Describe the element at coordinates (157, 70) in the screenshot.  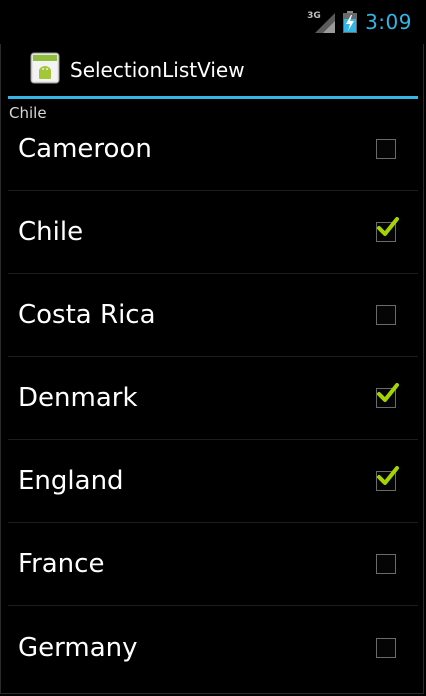
I see `page-title: SelectionListView` at that location.